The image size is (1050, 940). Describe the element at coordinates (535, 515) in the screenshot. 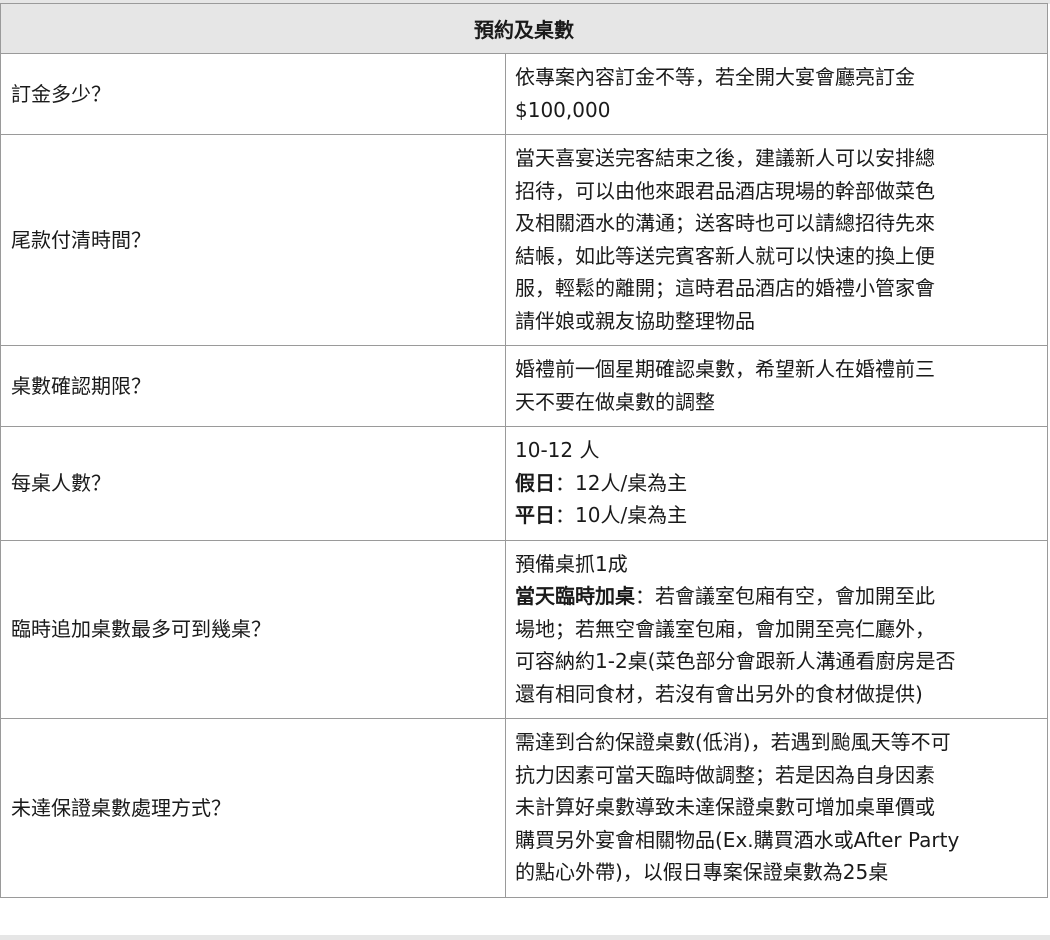

I see `answer-line-bold-label: 平日` at that location.